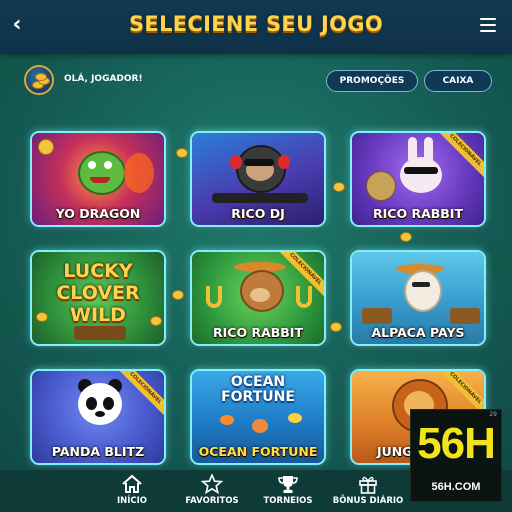 This screenshot has width=512, height=512. I want to click on art-title-line: LUCKY, so click(98, 271).